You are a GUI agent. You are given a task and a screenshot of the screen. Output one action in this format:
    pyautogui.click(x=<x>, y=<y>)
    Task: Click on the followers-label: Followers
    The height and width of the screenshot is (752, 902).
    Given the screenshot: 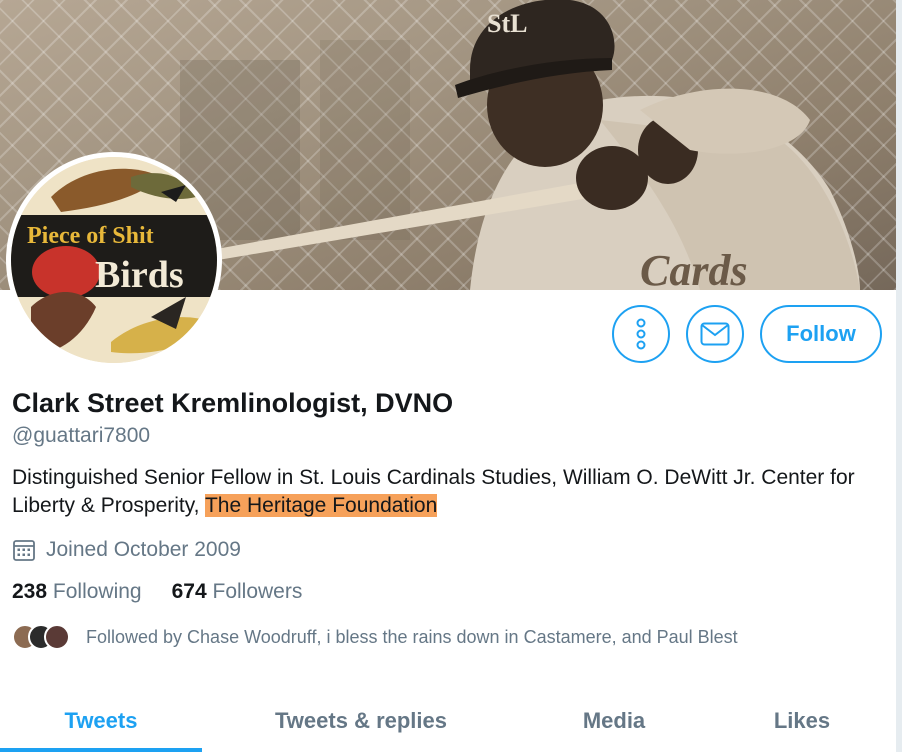 What is the action you would take?
    pyautogui.click(x=257, y=591)
    